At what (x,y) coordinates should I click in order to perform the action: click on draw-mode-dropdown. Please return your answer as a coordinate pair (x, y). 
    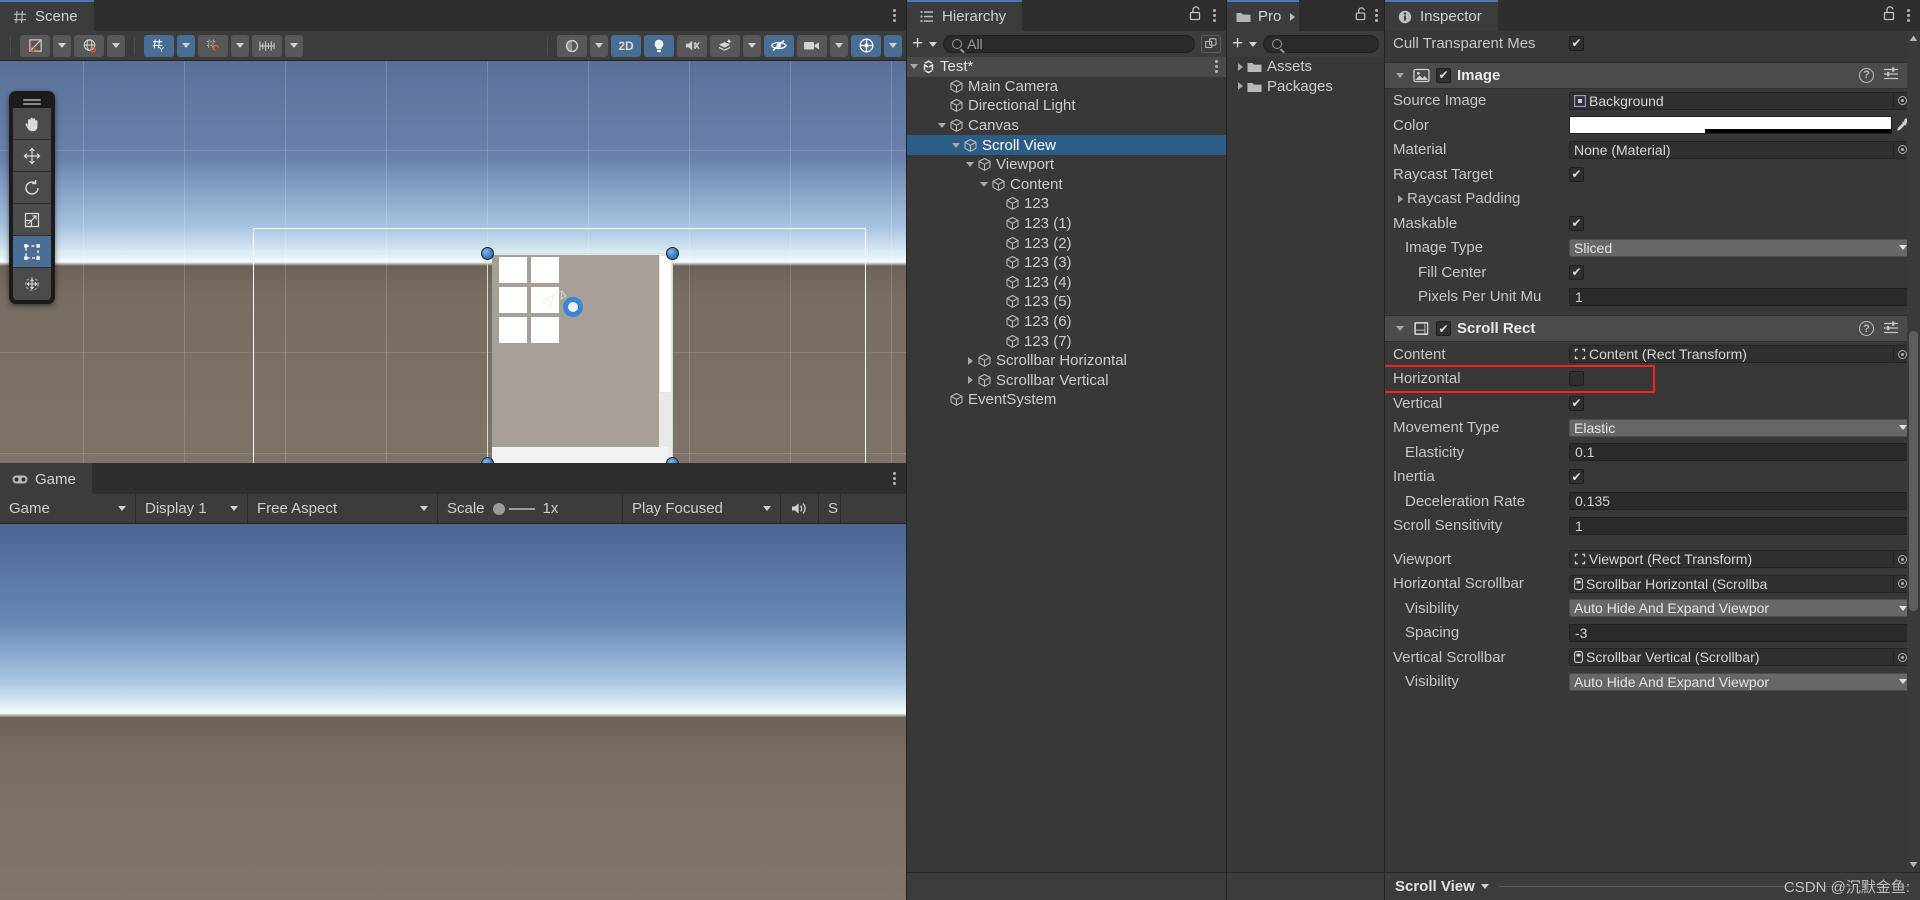
    Looking at the image, I should click on (62, 45).